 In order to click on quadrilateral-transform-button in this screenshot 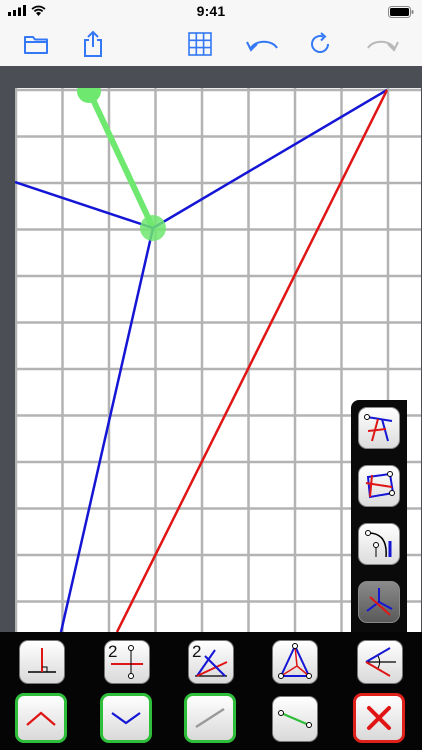, I will do `click(379, 486)`.